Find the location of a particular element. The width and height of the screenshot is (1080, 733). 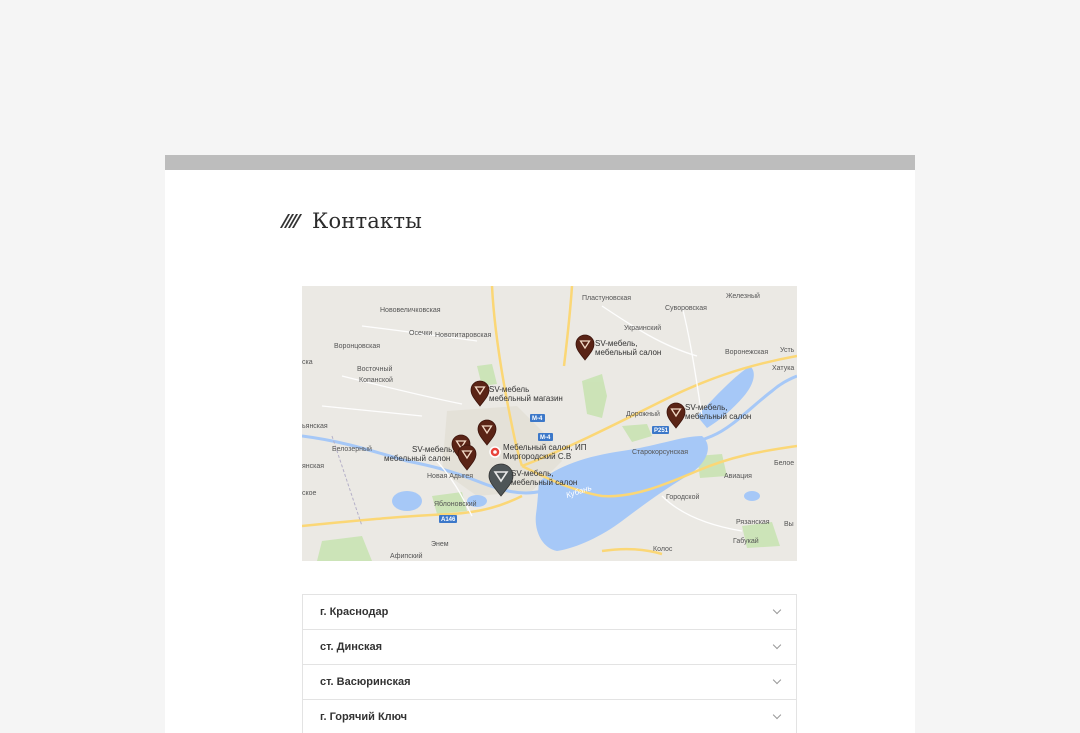

map-label: Копанской is located at coordinates (376, 380).